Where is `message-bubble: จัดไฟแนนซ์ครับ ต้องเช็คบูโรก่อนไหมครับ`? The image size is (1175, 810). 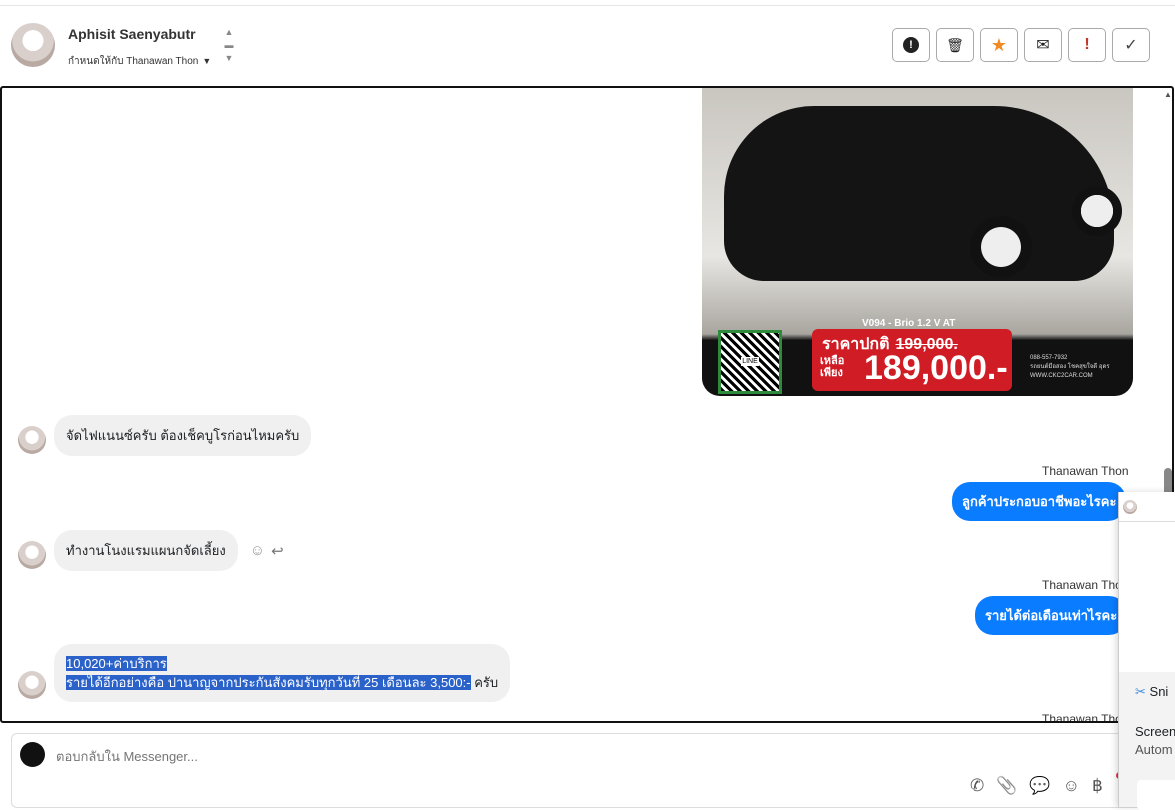 message-bubble: จัดไฟแนนซ์ครับ ต้องเช็คบูโรก่อนไหมครับ is located at coordinates (183, 435).